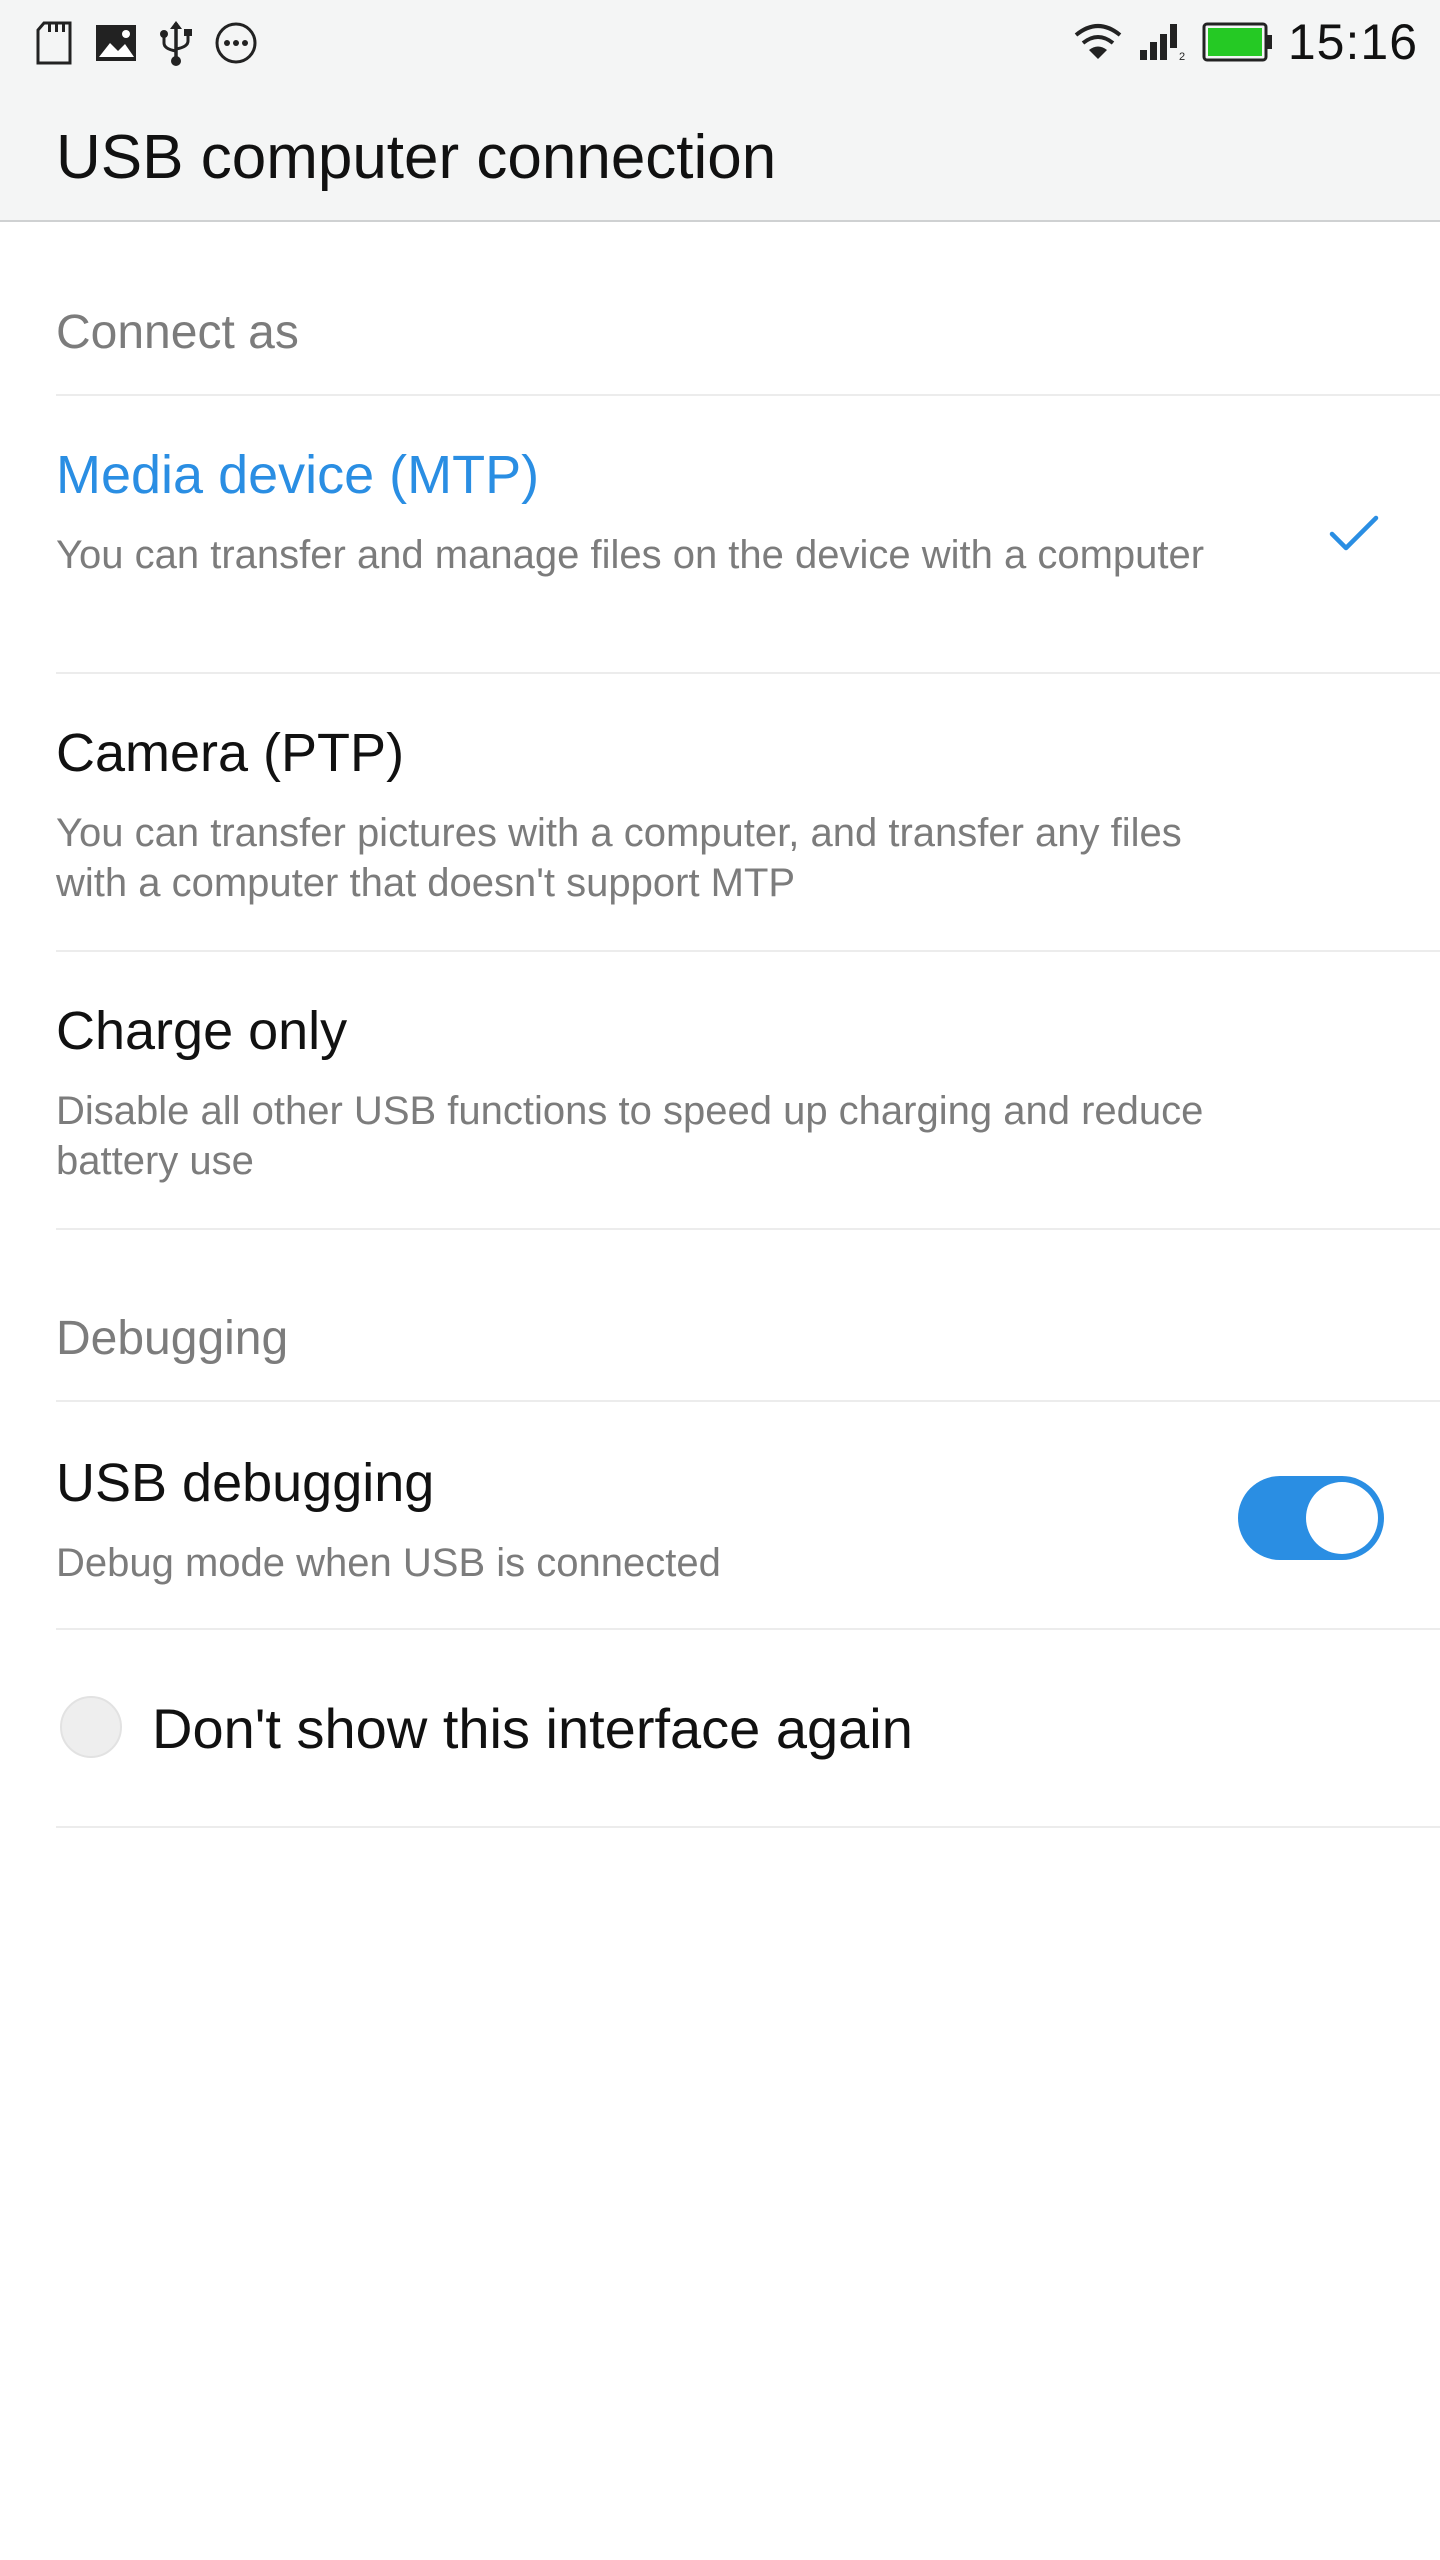 The width and height of the screenshot is (1440, 2560). Describe the element at coordinates (177, 332) in the screenshot. I see `section-header-label: Connect as` at that location.